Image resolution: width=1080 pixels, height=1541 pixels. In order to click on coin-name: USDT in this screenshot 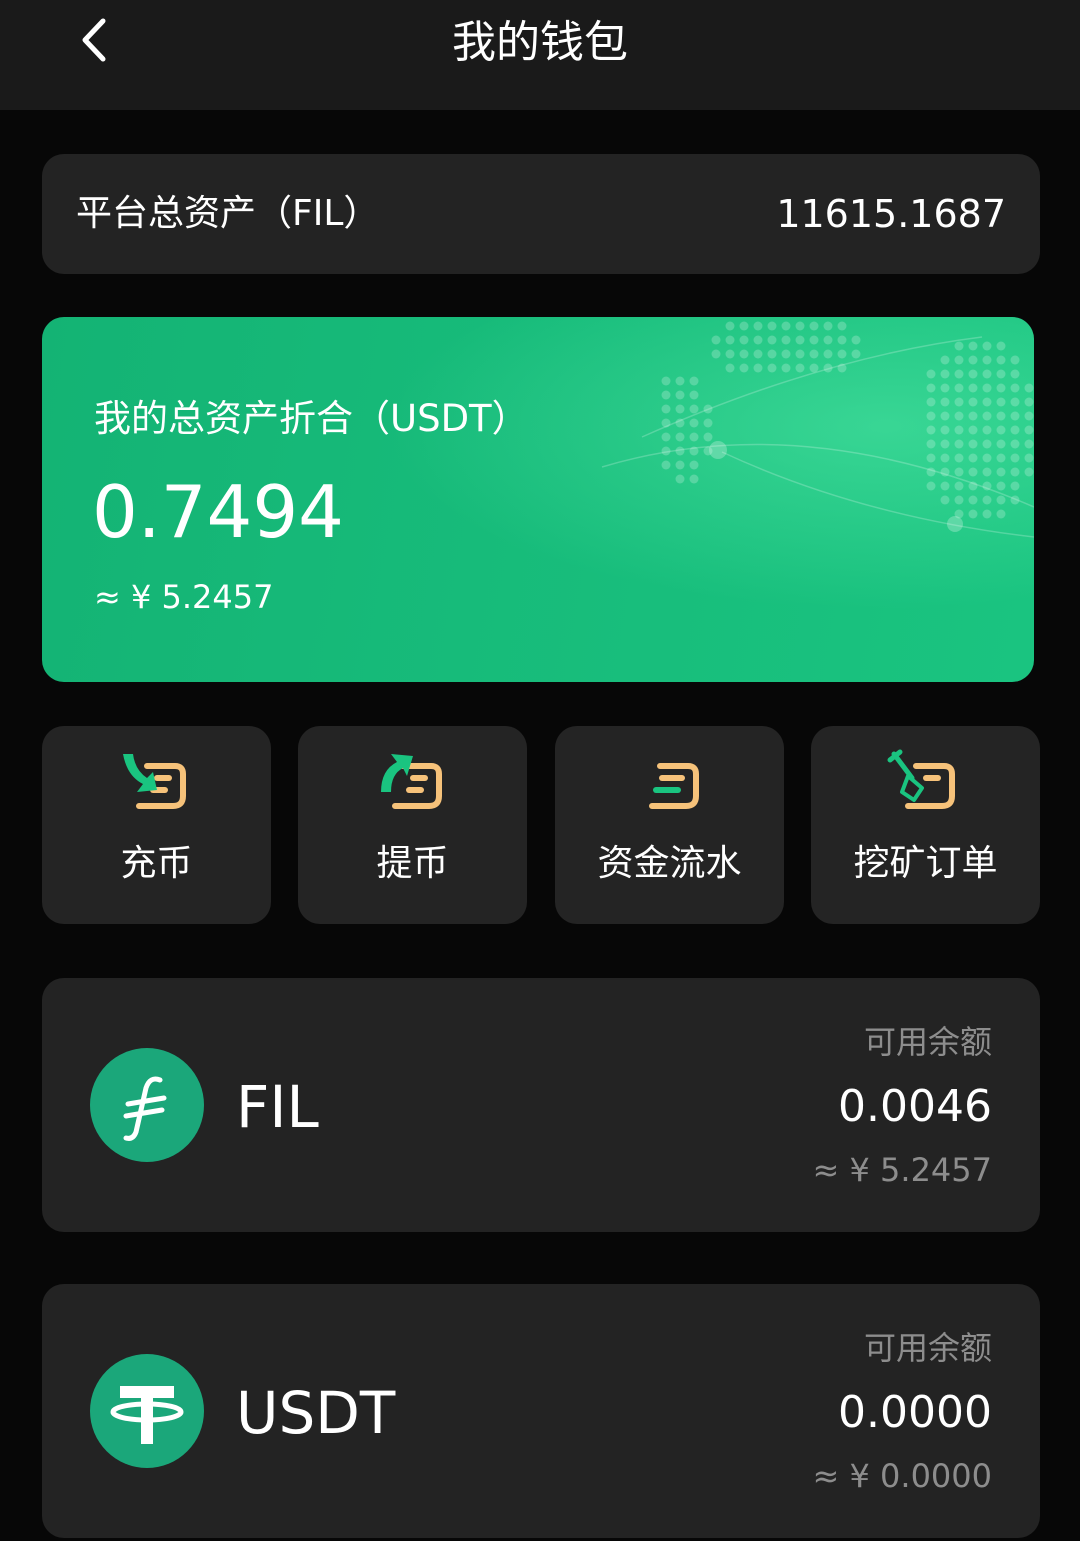, I will do `click(316, 1413)`.